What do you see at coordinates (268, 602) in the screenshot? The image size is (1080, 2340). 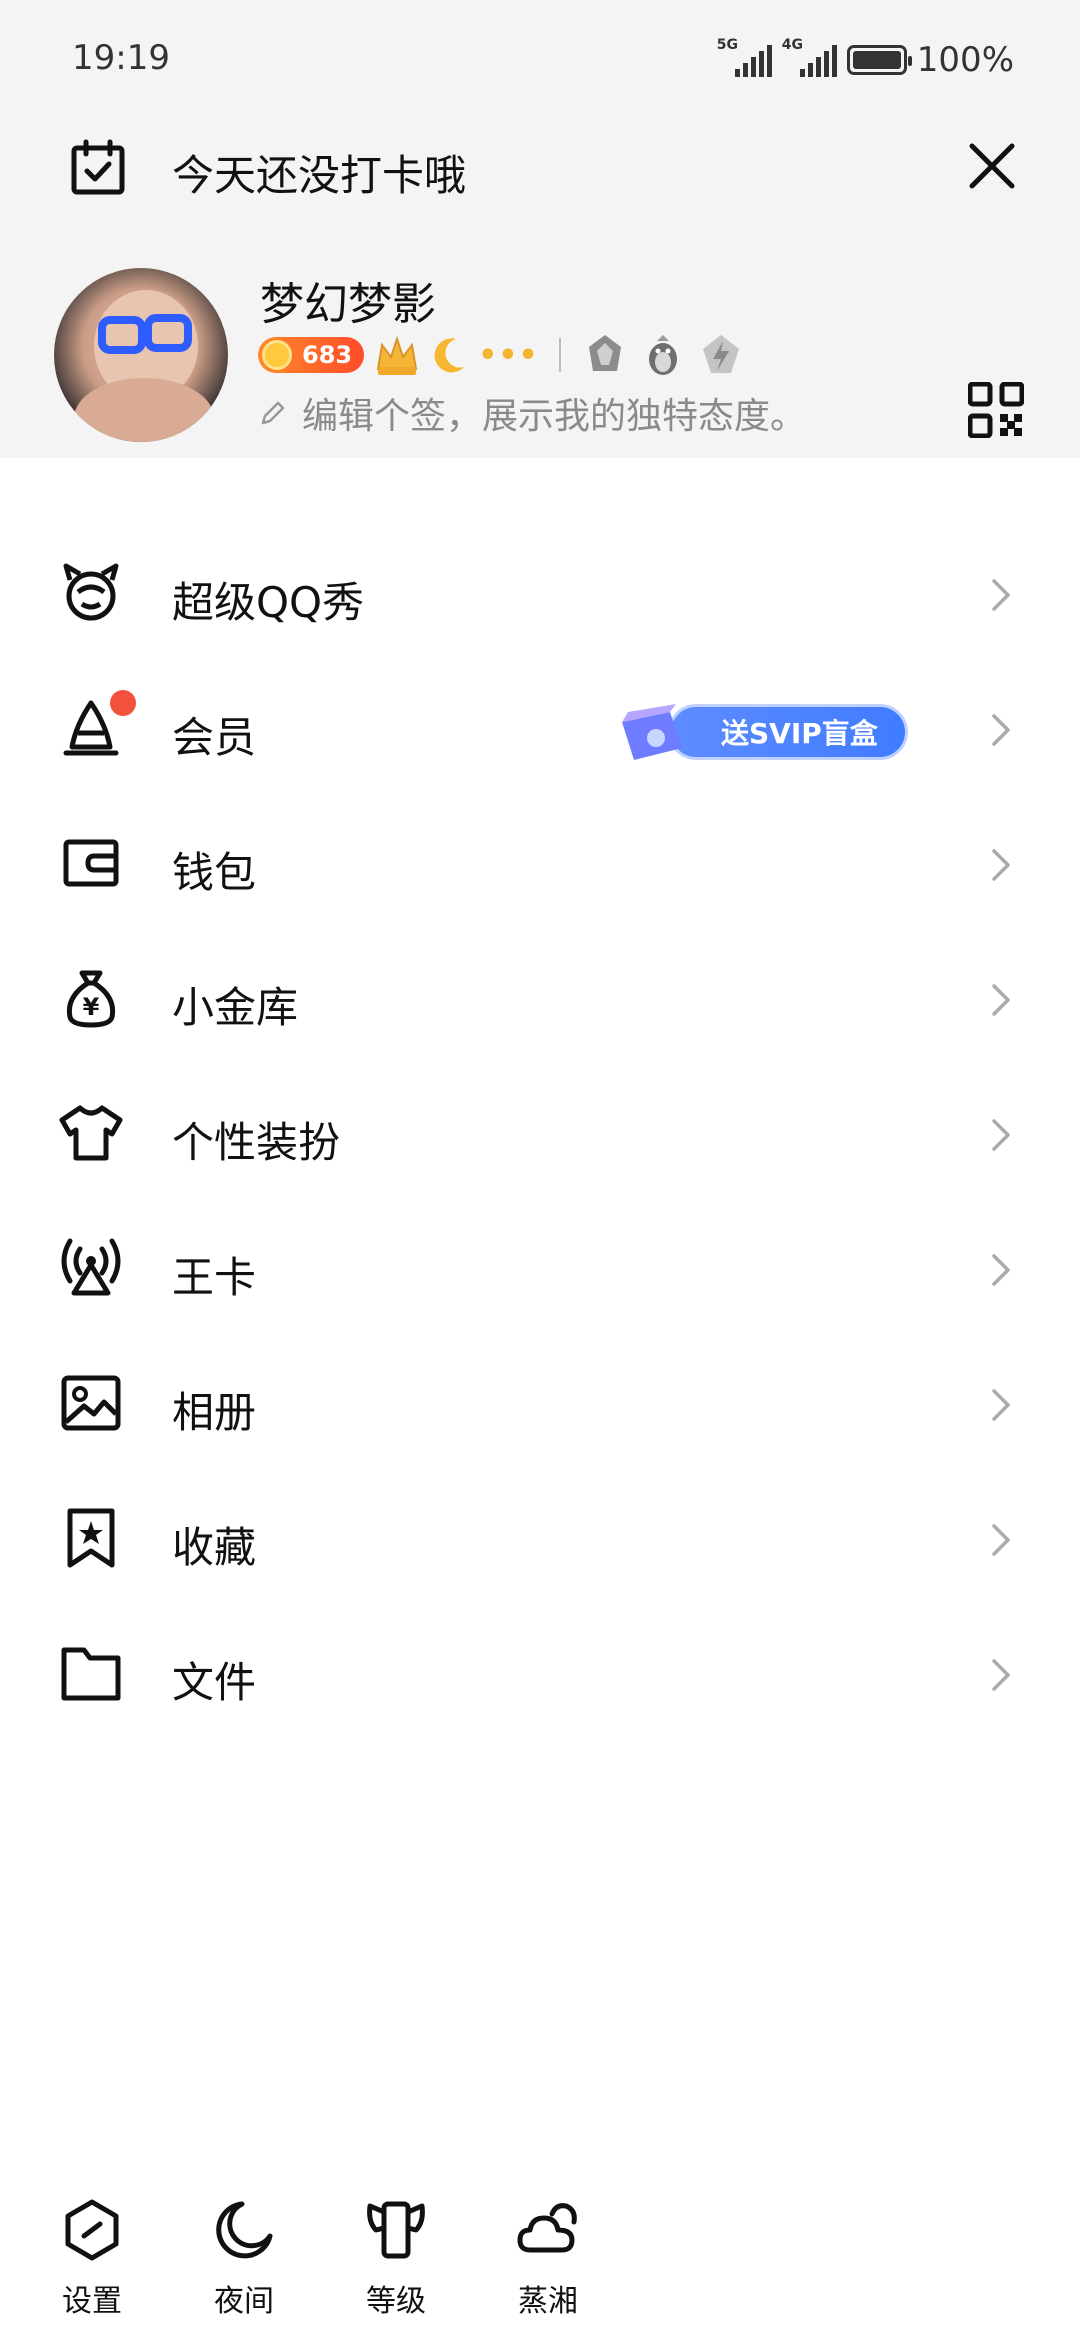 I see `menu-label-qq-show: 超级QQ秀` at bounding box center [268, 602].